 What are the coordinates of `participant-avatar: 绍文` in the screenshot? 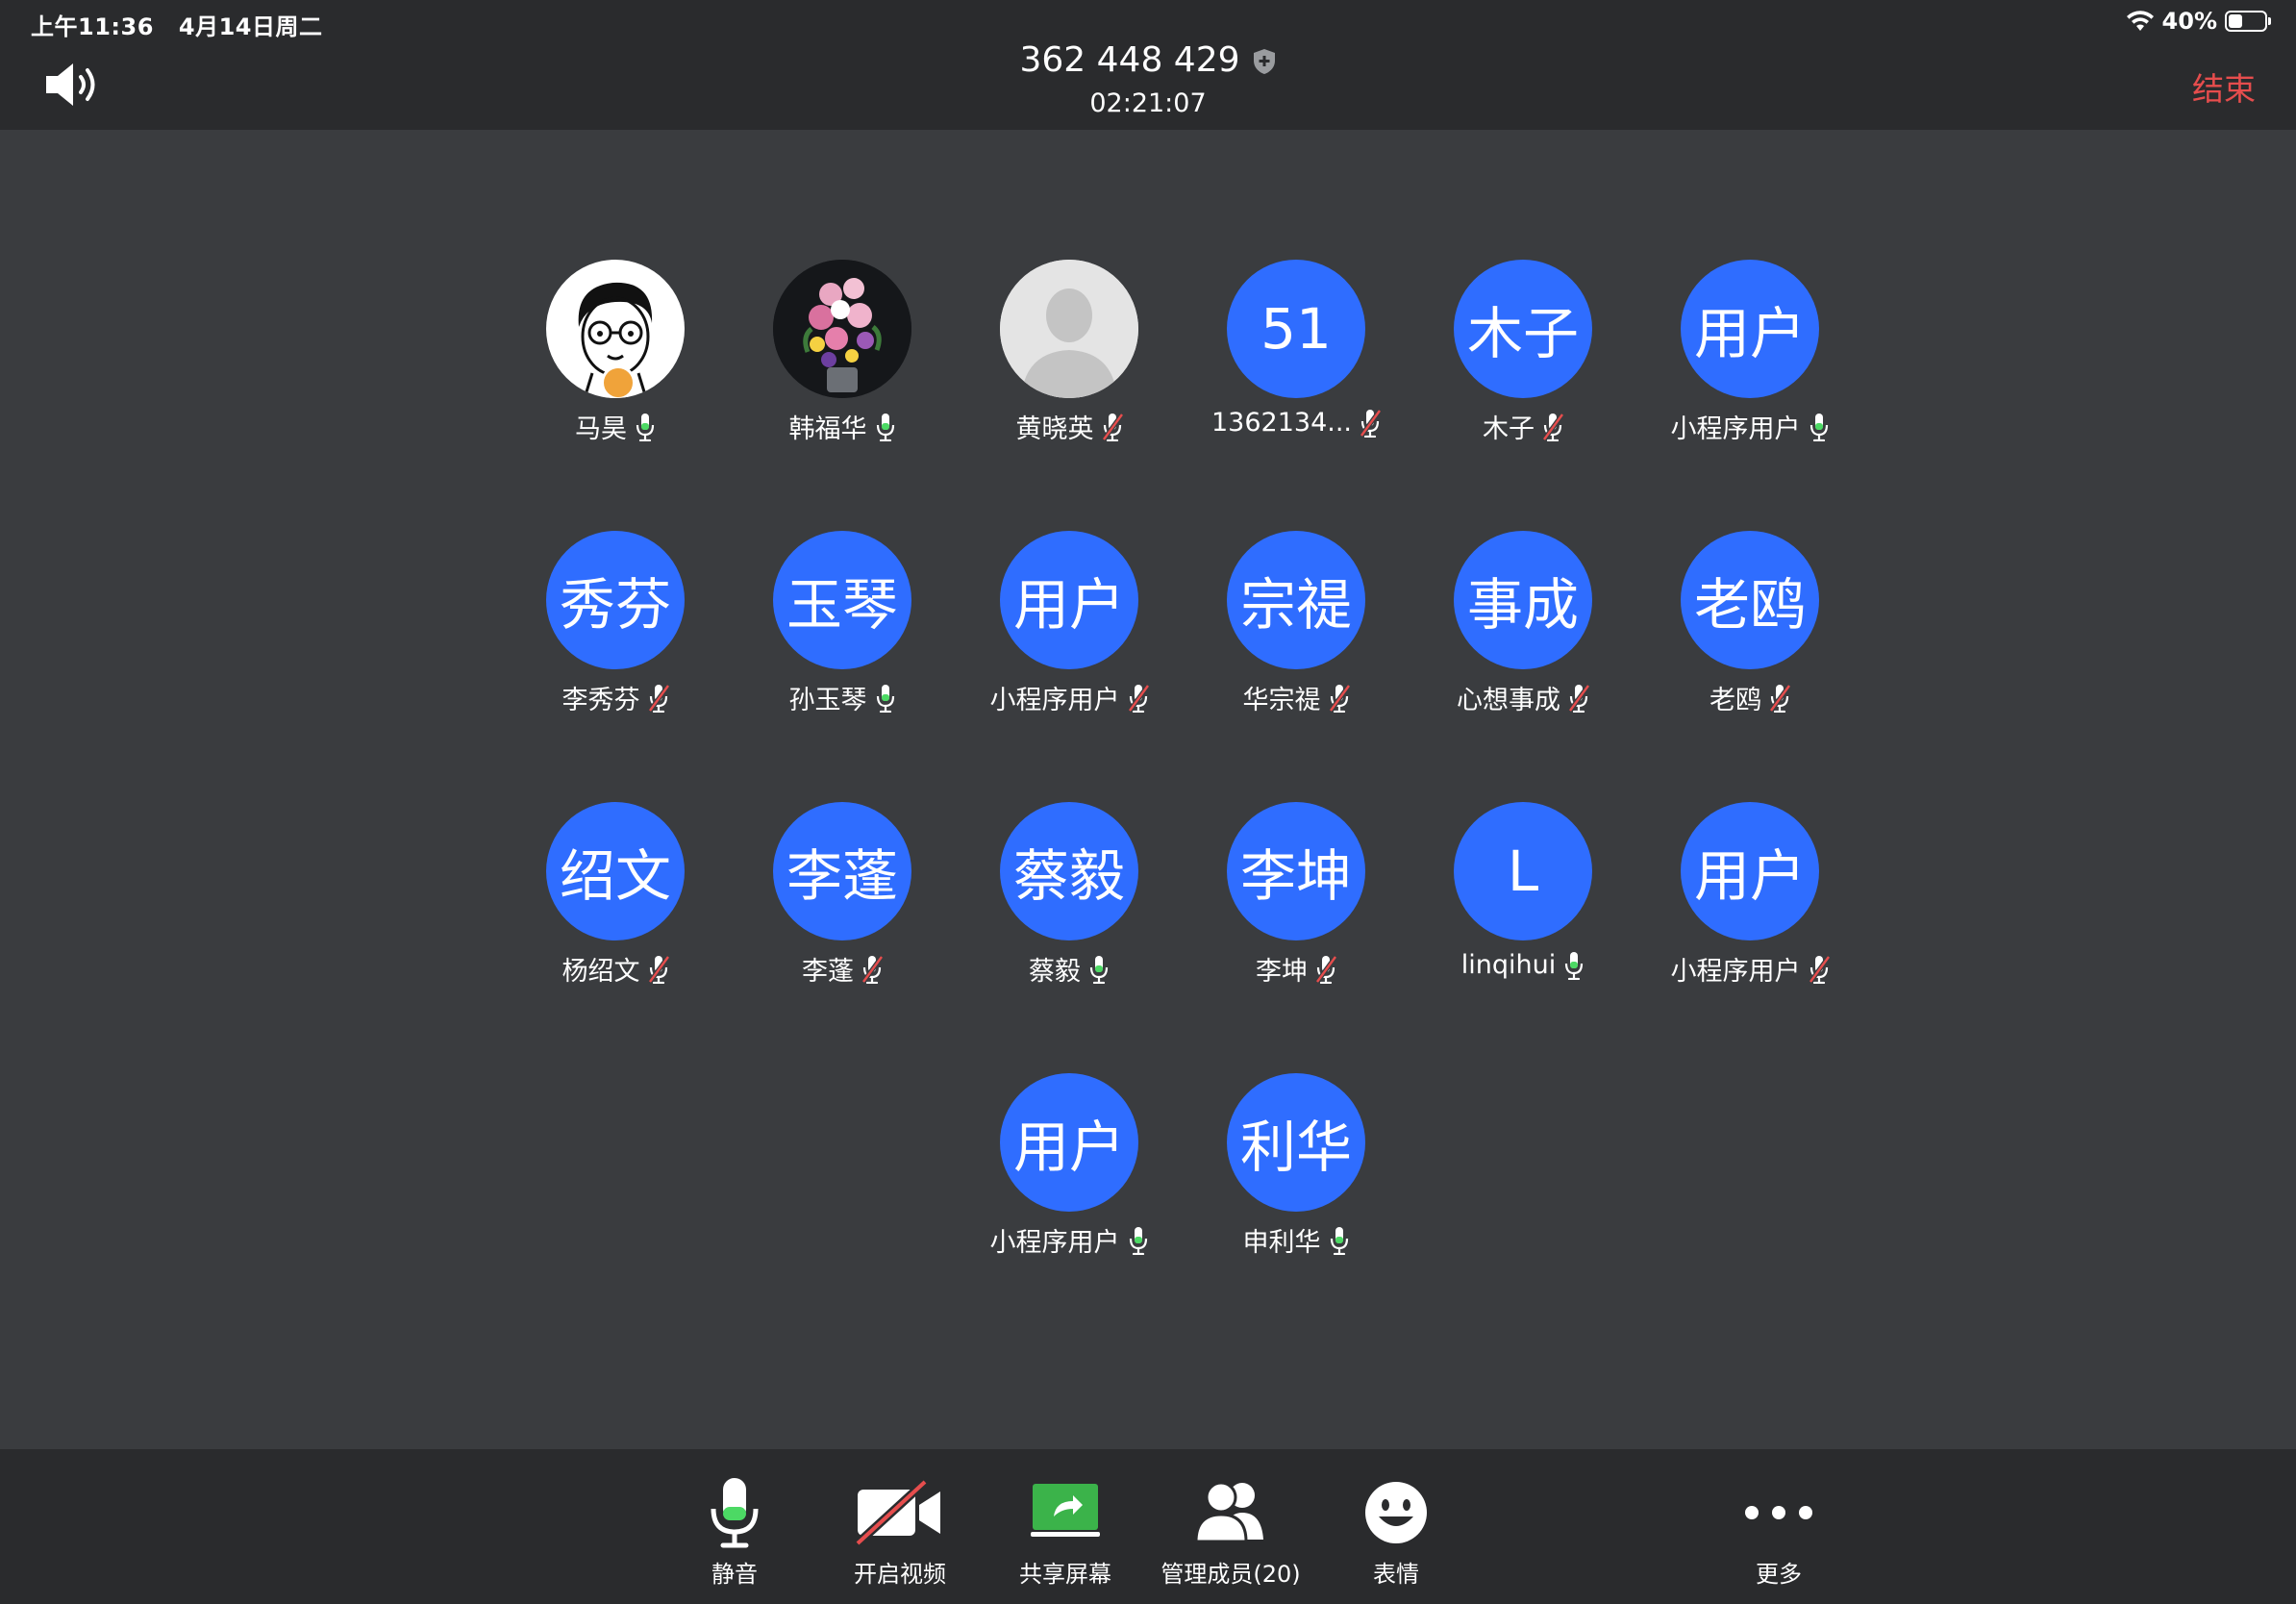 It's located at (615, 871).